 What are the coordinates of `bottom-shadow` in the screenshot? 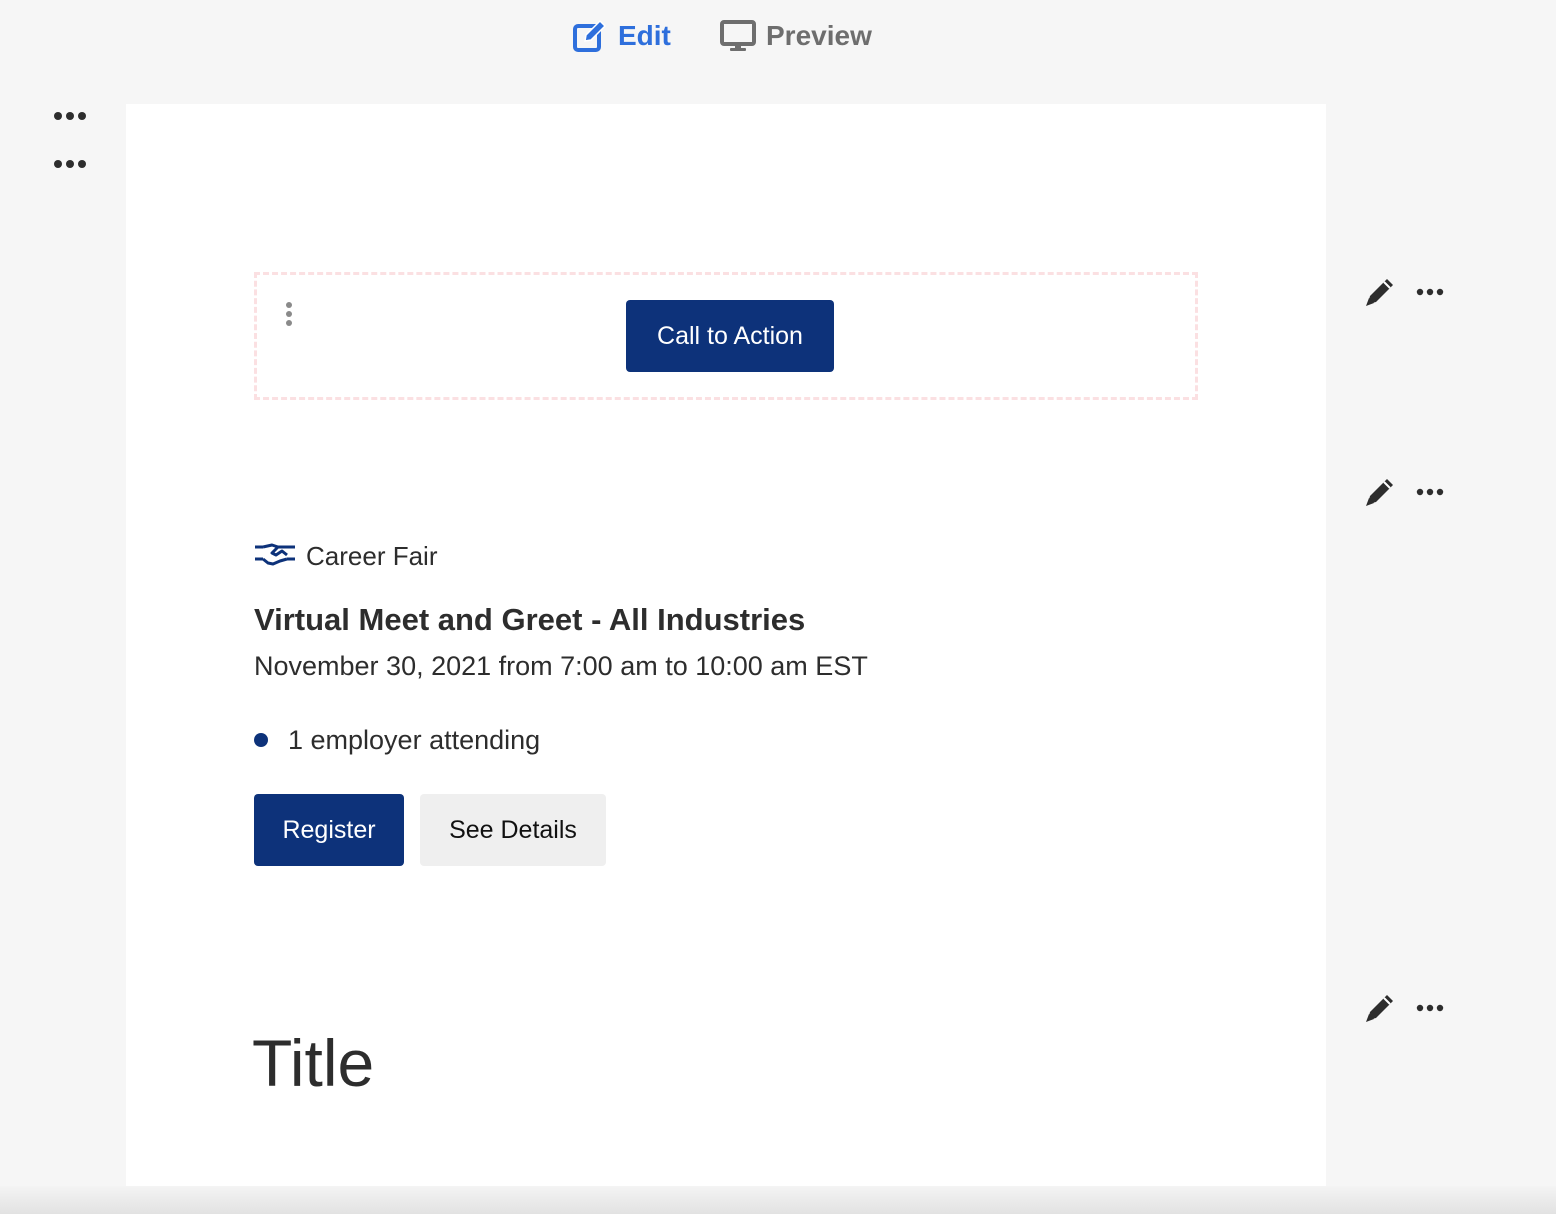 It's located at (778, 1200).